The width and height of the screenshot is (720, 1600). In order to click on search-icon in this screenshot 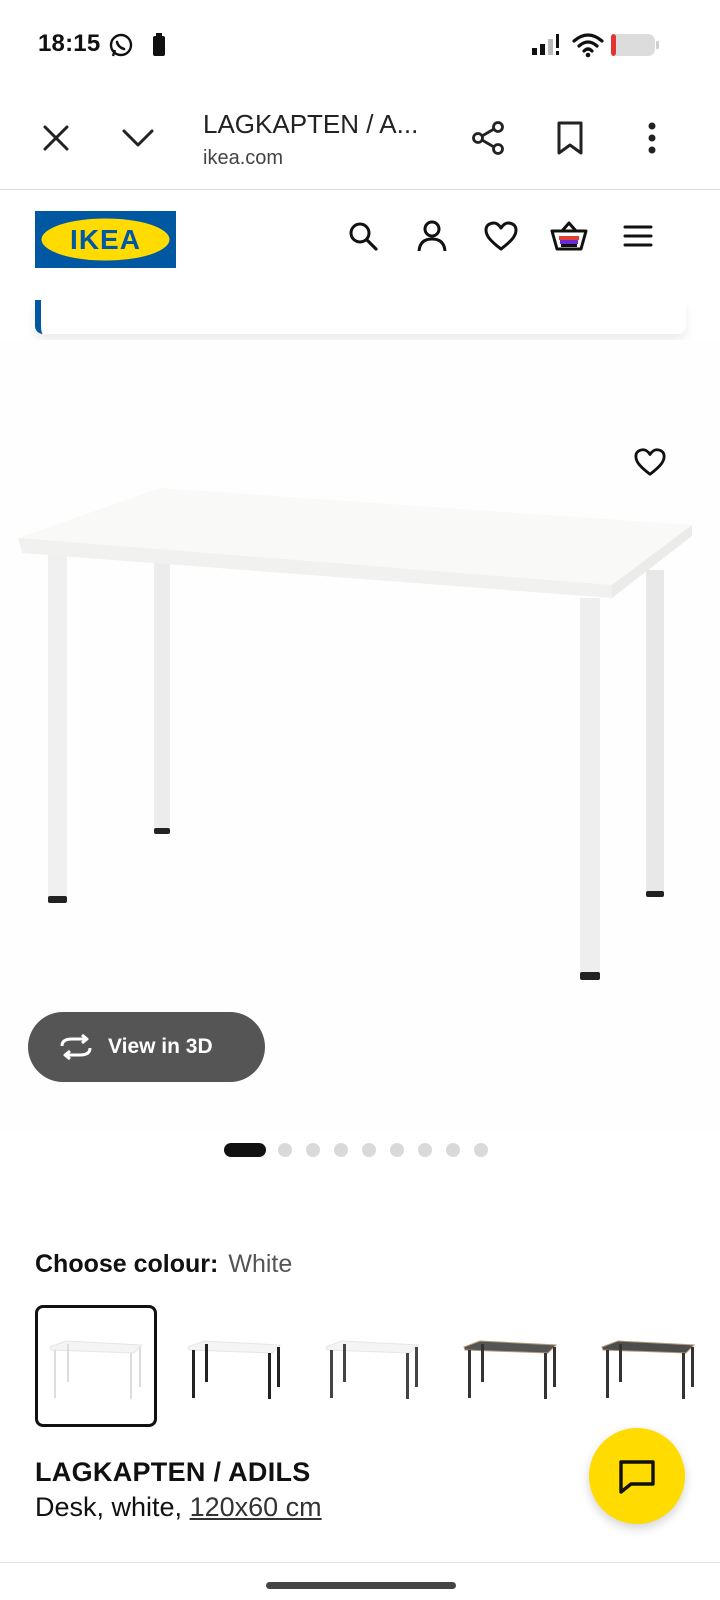, I will do `click(363, 236)`.